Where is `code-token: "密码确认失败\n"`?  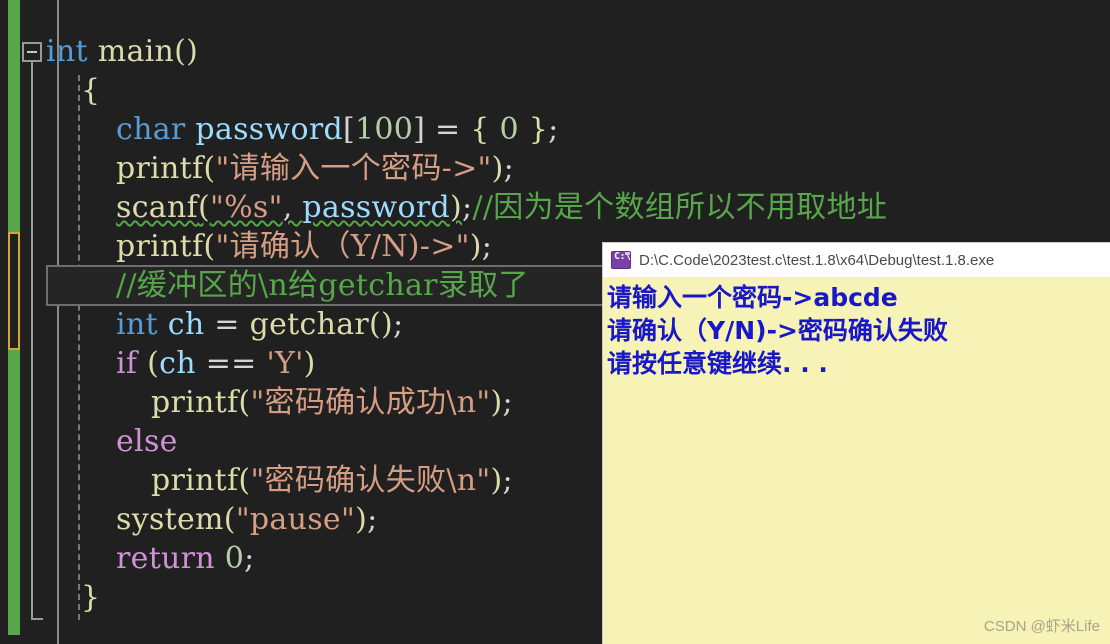 code-token: "密码确认失败\n" is located at coordinates (370, 480).